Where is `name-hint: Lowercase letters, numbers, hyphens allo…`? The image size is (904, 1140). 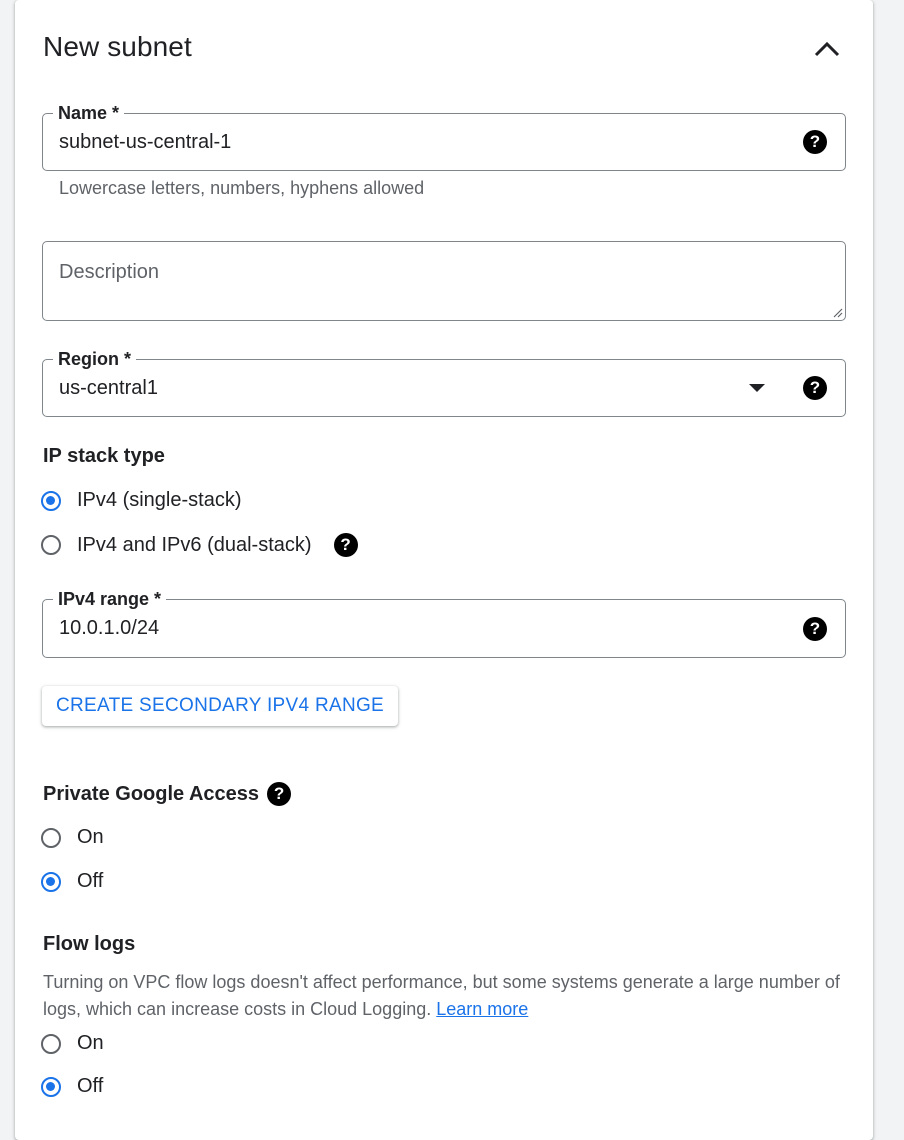 name-hint: Lowercase letters, numbers, hyphens allo… is located at coordinates (242, 188).